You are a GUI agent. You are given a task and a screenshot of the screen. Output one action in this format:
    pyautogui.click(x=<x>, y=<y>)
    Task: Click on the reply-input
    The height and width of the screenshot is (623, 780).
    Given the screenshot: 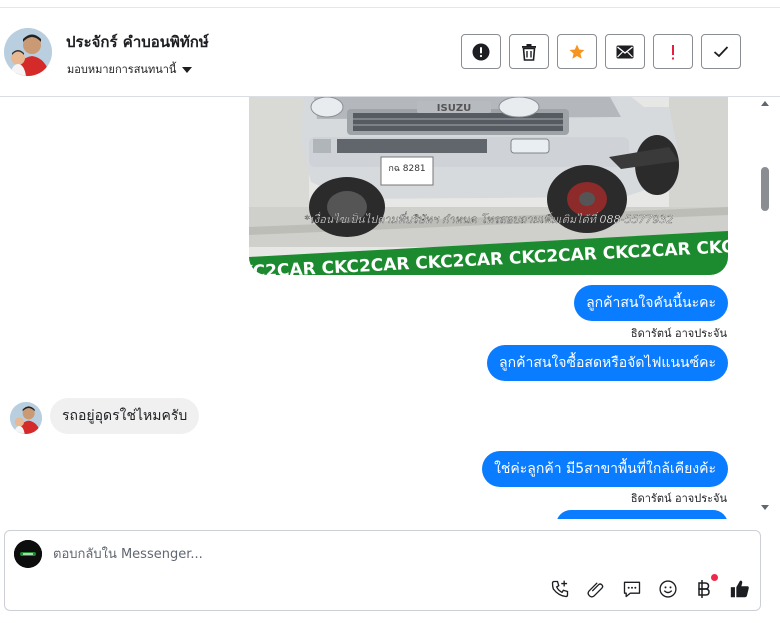 What is the action you would take?
    pyautogui.click(x=293, y=554)
    